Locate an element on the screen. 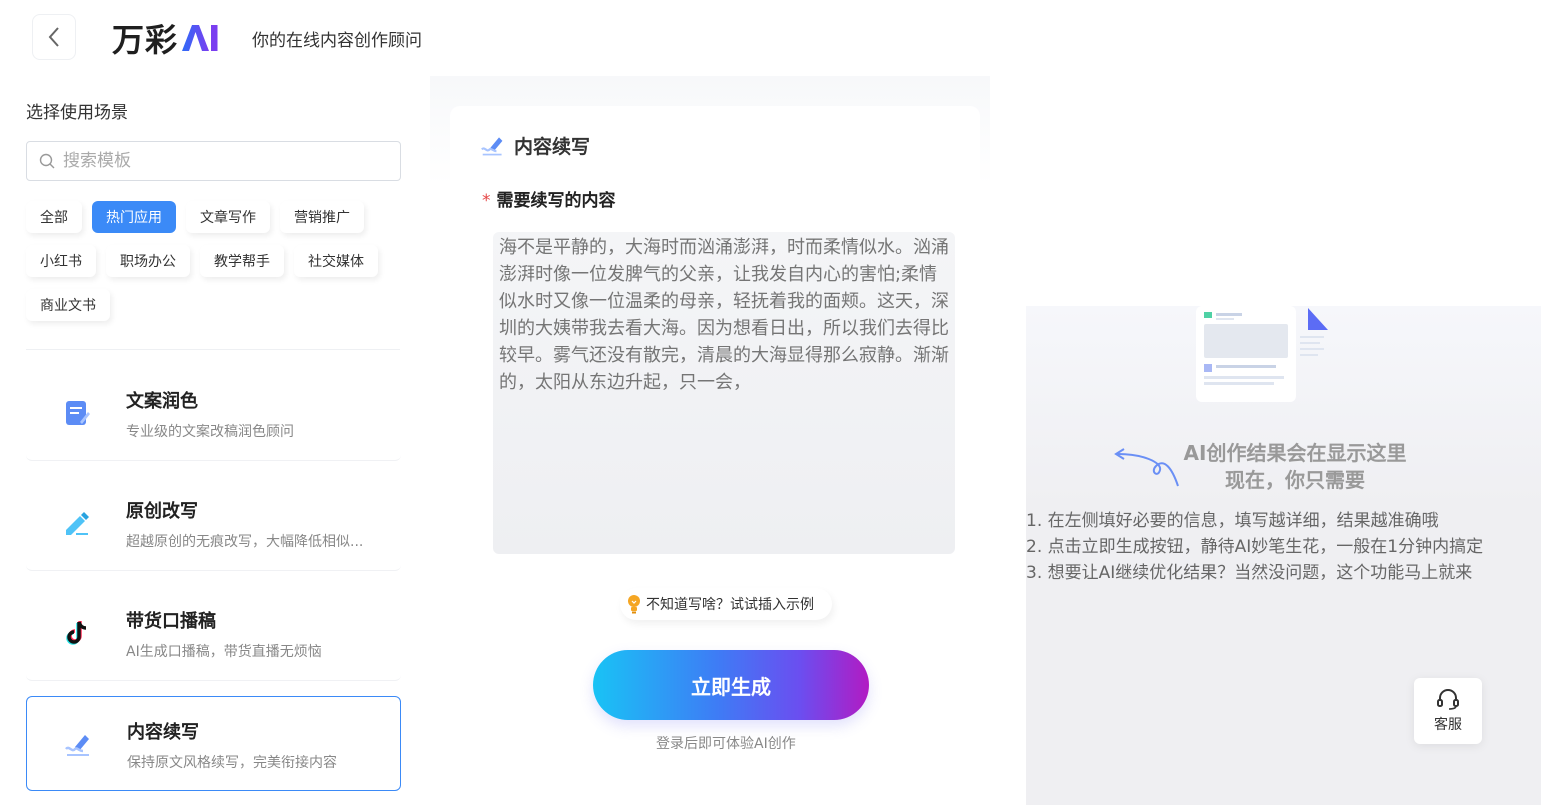 This screenshot has width=1541, height=805. form-title: 内容续写 is located at coordinates (535, 145).